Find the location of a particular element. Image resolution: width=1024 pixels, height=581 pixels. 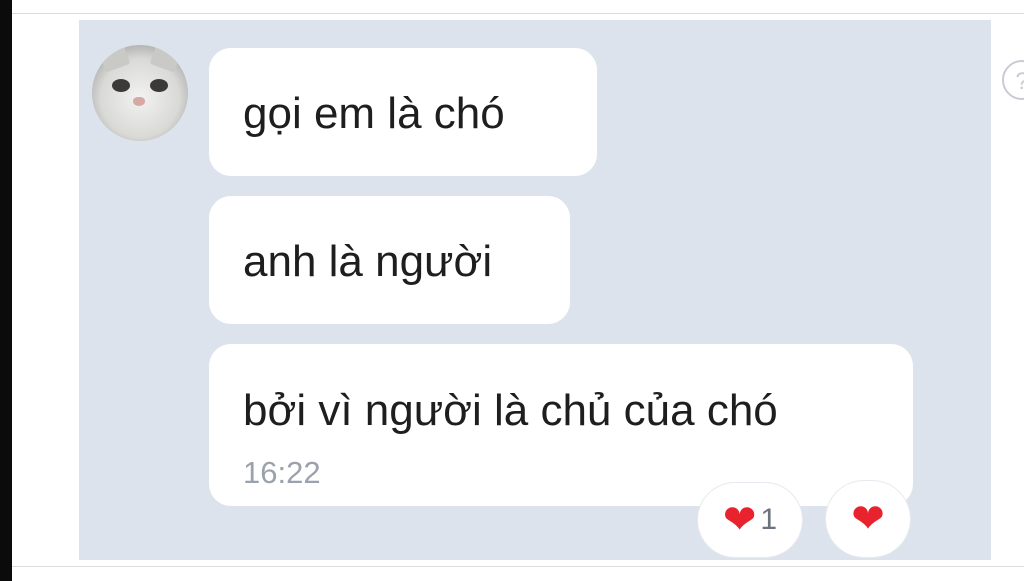

bottom-divider is located at coordinates (518, 566).